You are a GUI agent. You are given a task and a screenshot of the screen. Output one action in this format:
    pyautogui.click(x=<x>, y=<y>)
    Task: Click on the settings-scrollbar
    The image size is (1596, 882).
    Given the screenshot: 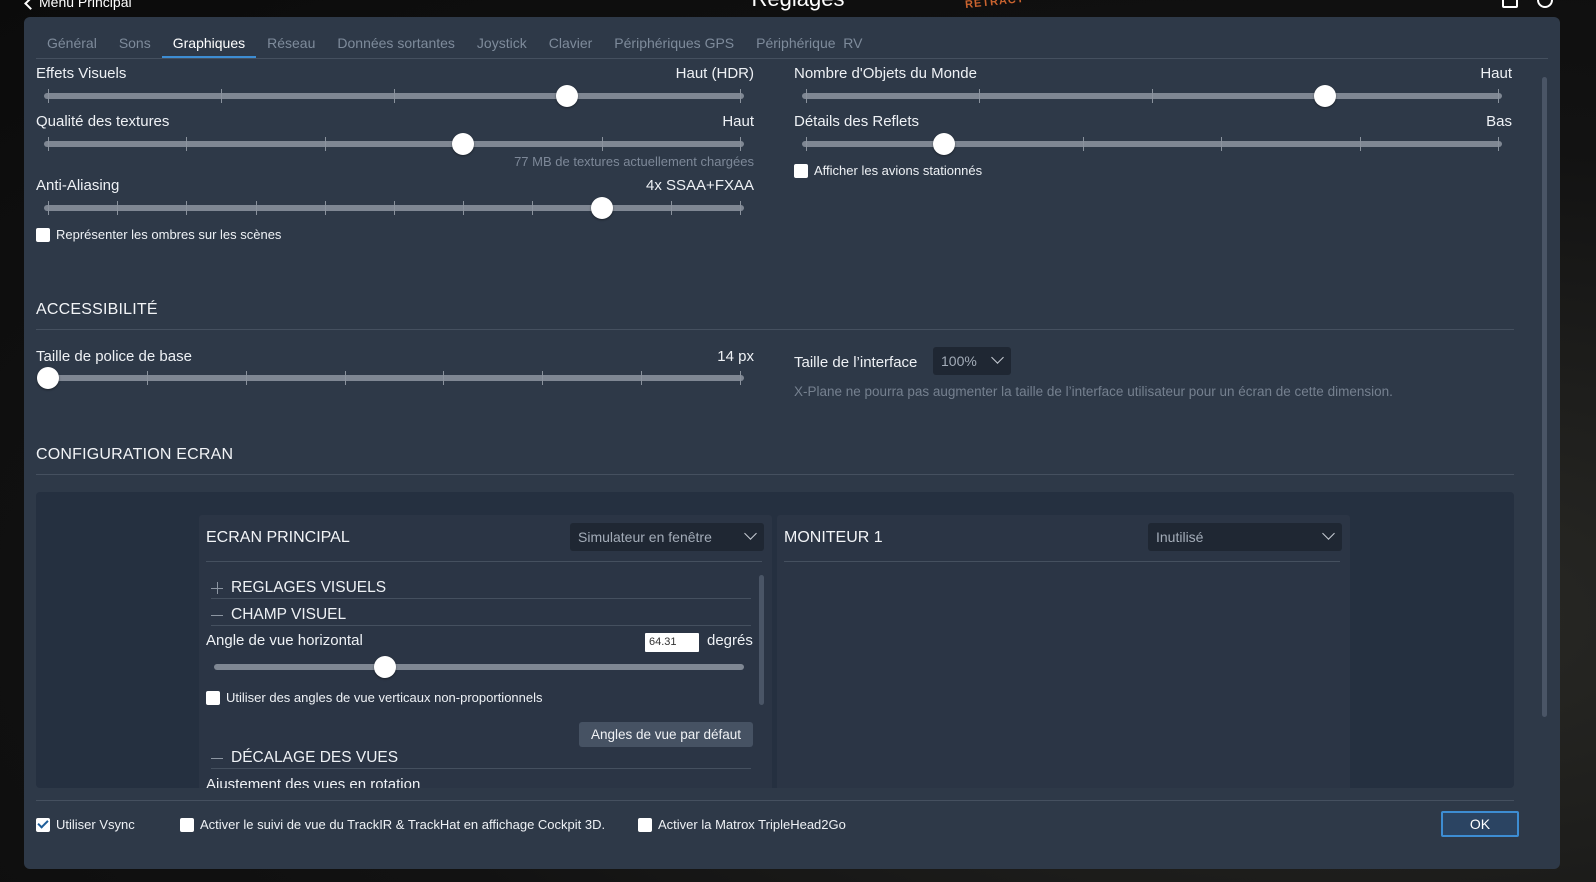 What is the action you would take?
    pyautogui.click(x=1544, y=397)
    